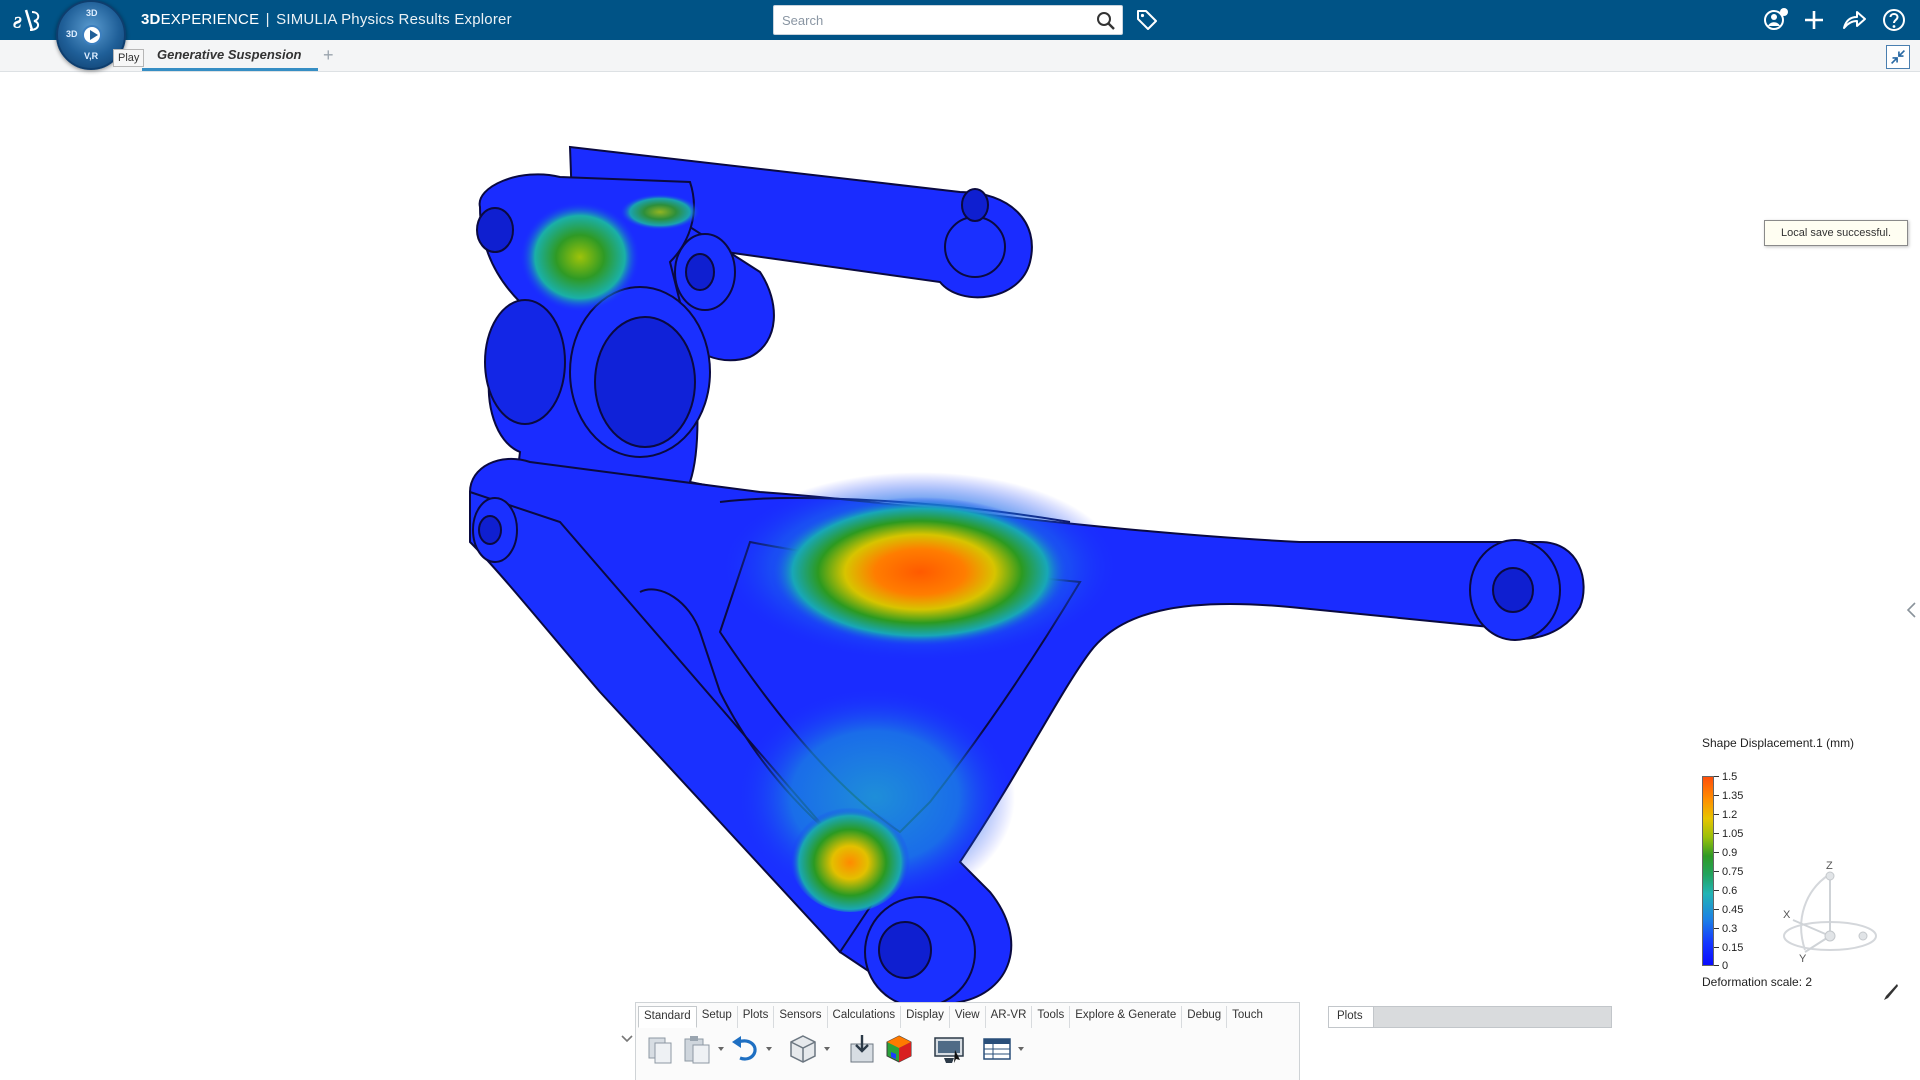 This screenshot has height=1080, width=1920. I want to click on collapse-fullscreen-icon, so click(1898, 57).